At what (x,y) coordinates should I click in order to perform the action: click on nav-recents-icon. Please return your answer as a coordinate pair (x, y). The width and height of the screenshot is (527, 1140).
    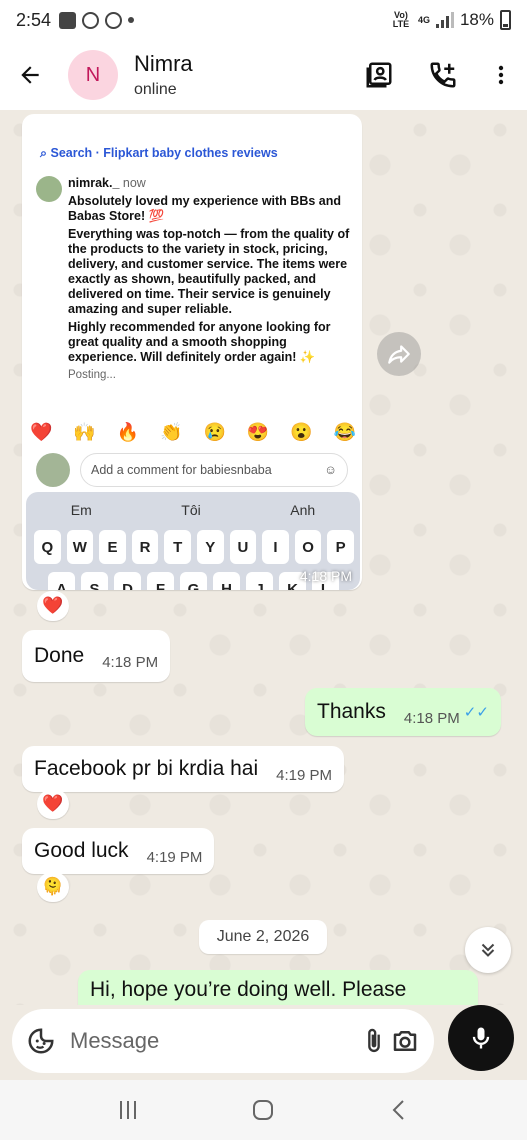
    Looking at the image, I should click on (127, 1110).